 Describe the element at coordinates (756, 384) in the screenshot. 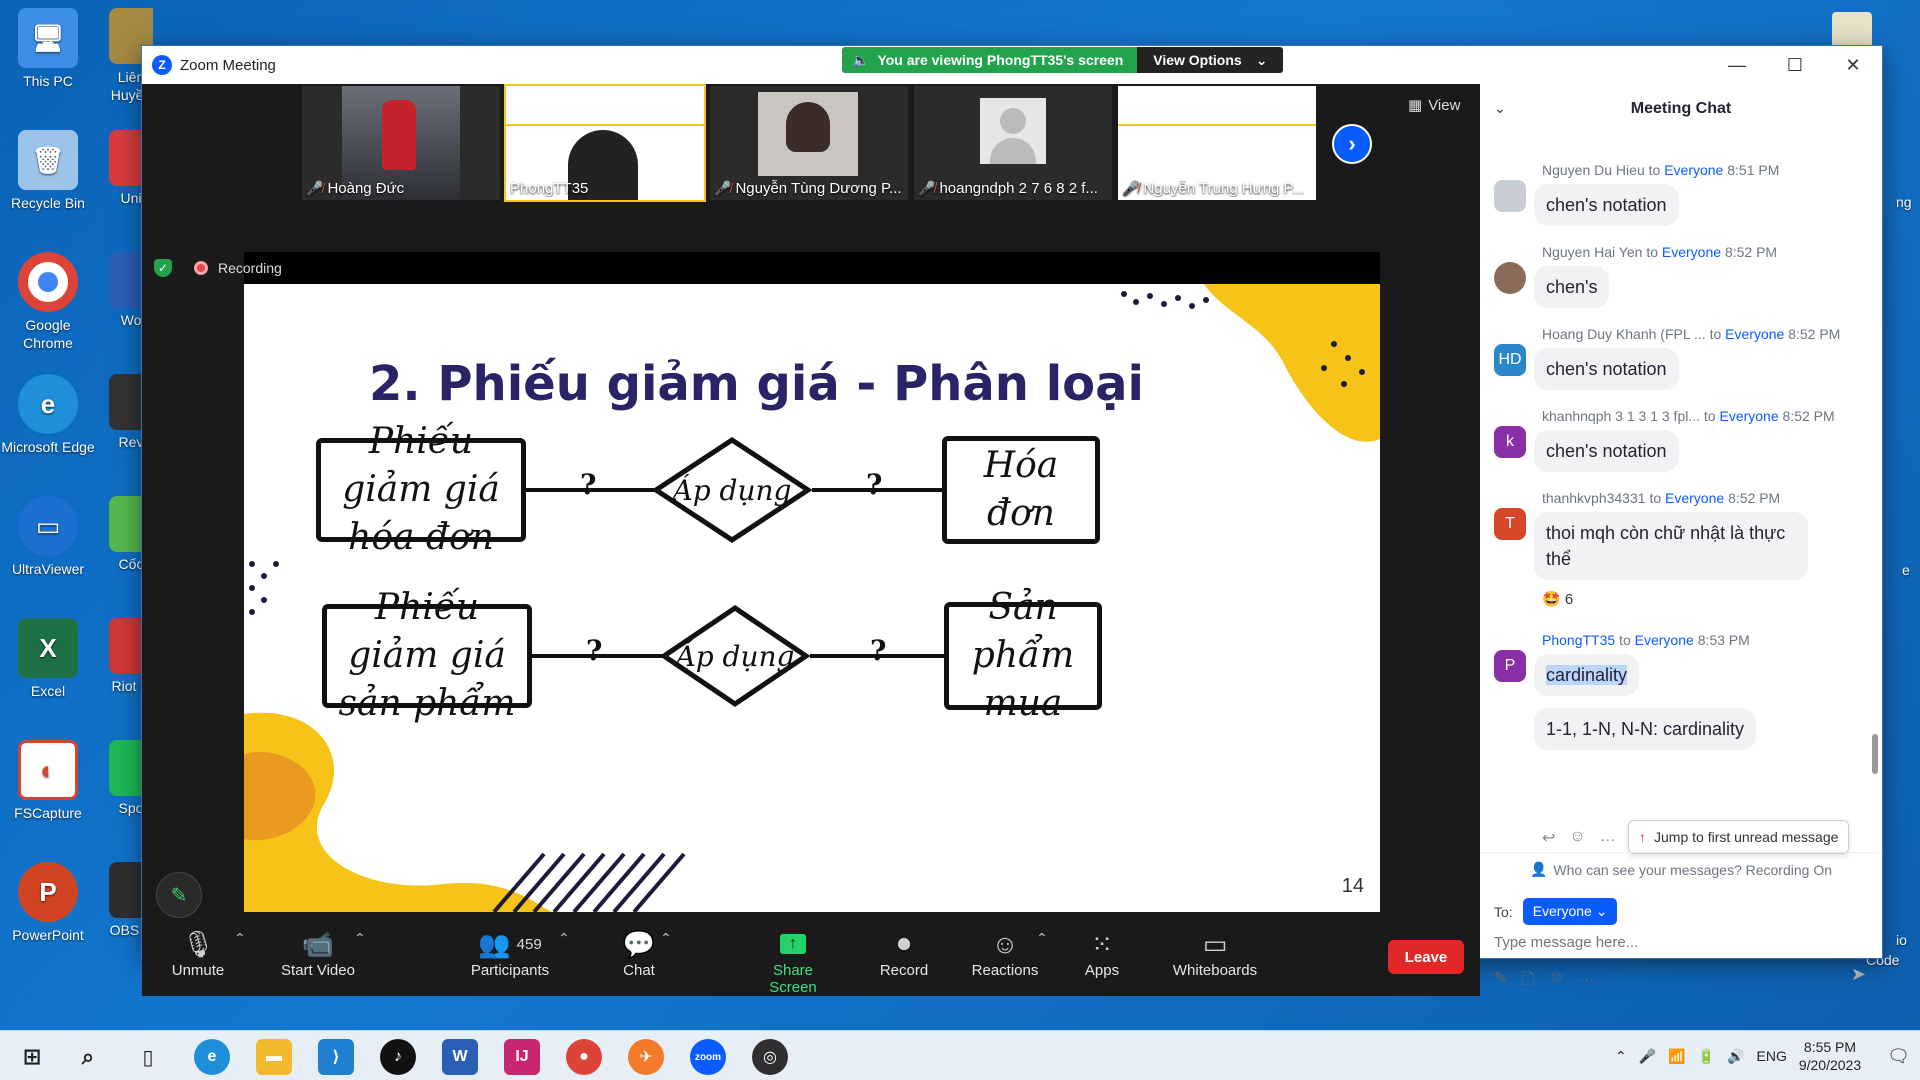

I see `slide-title: 2. Phiếu giảm giá - Phân loại` at that location.